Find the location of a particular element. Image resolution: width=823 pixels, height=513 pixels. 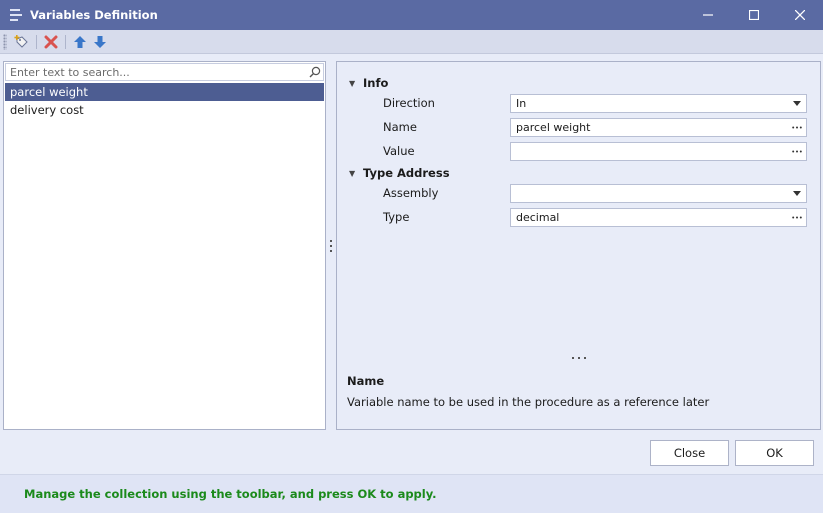

minimize-button is located at coordinates (708, 15).